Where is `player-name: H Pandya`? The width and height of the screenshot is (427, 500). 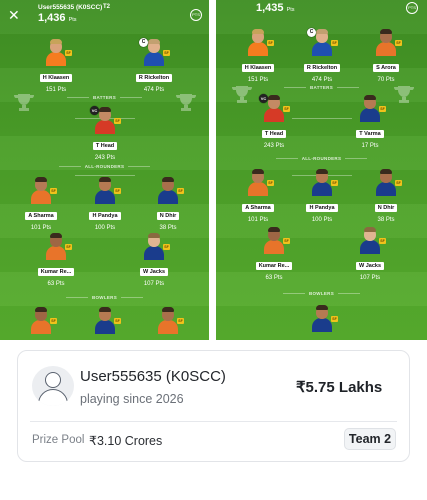
player-name: H Pandya is located at coordinates (322, 208).